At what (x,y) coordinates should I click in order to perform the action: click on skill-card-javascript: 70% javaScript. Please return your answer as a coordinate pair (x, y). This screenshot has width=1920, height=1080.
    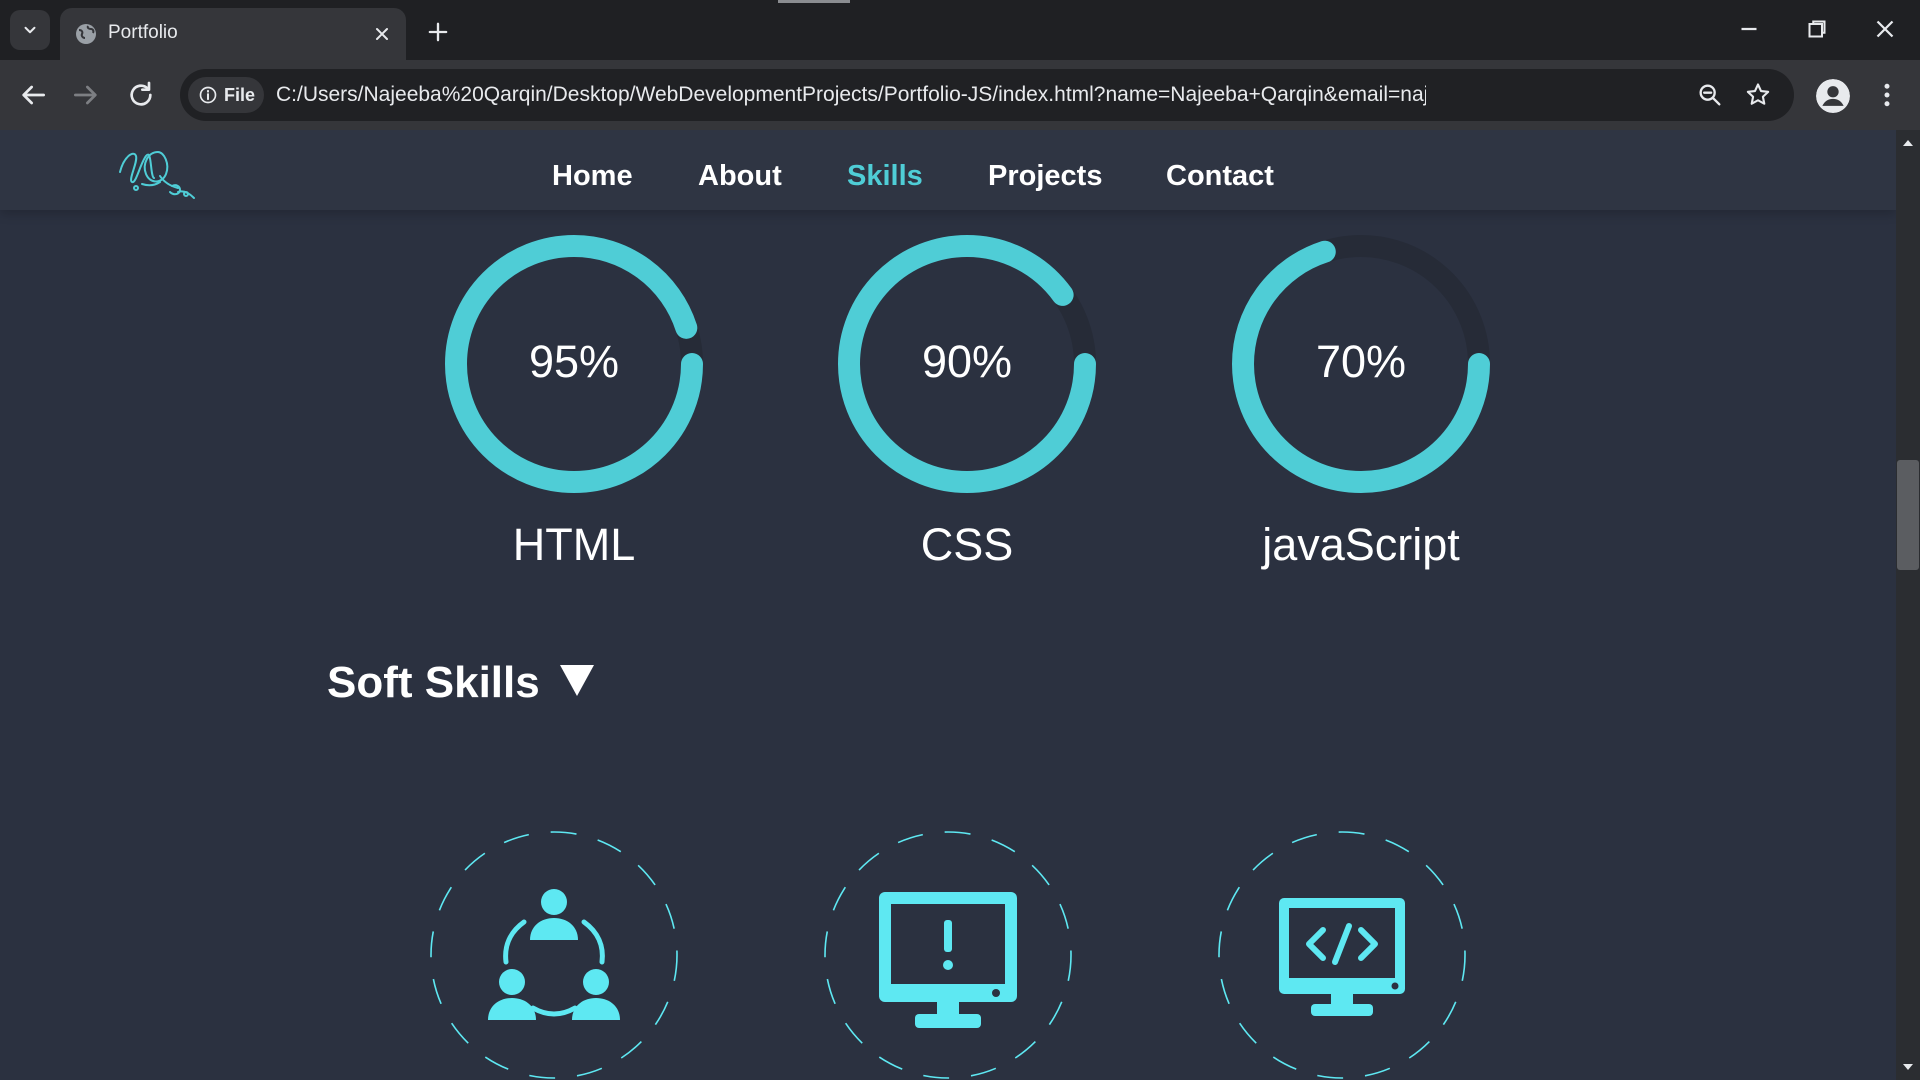
    Looking at the image, I should click on (1361, 414).